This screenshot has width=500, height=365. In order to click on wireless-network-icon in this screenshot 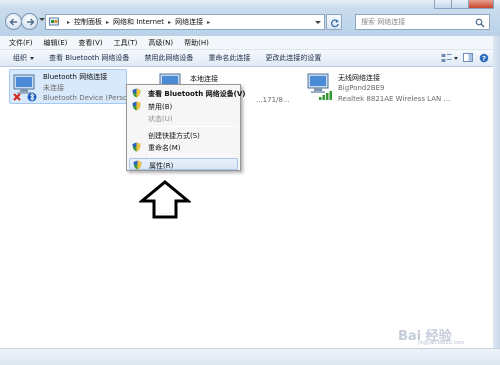, I will do `click(319, 86)`.